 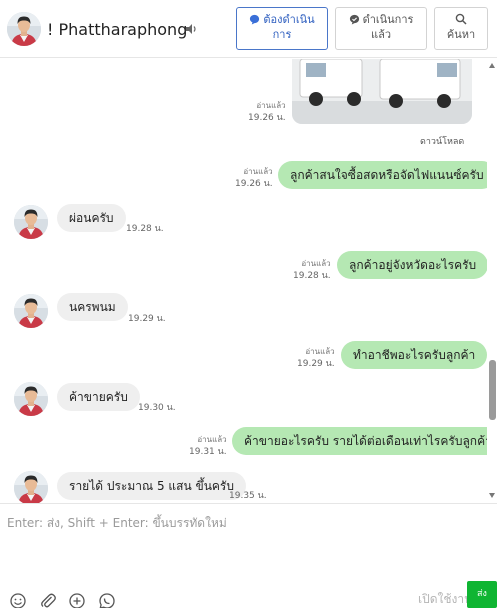 I want to click on todo-label-1: ต้องดำเนิน, so click(x=289, y=19).